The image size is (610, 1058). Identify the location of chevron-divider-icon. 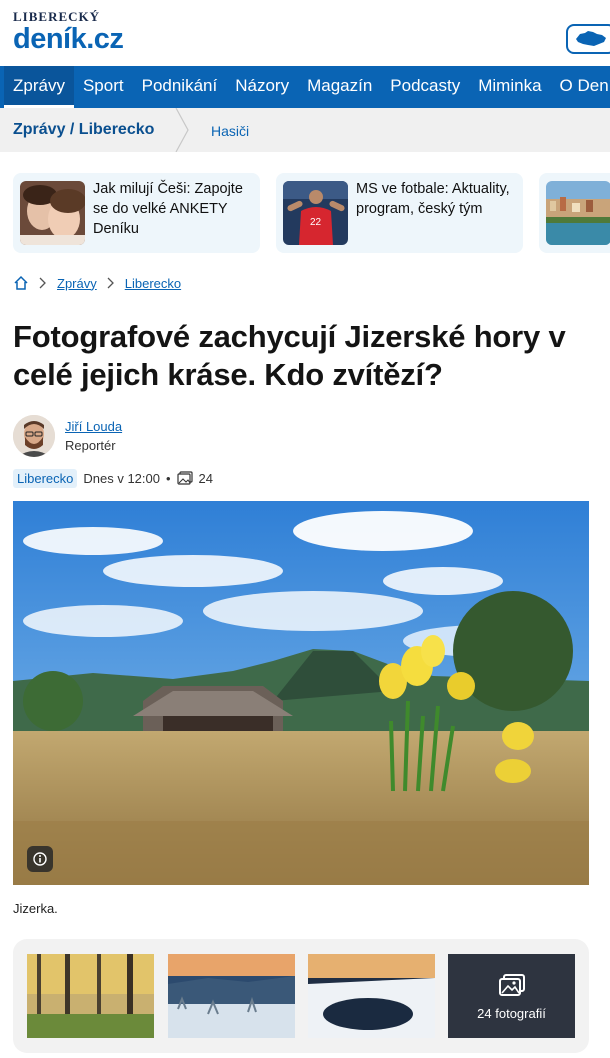
(182, 130).